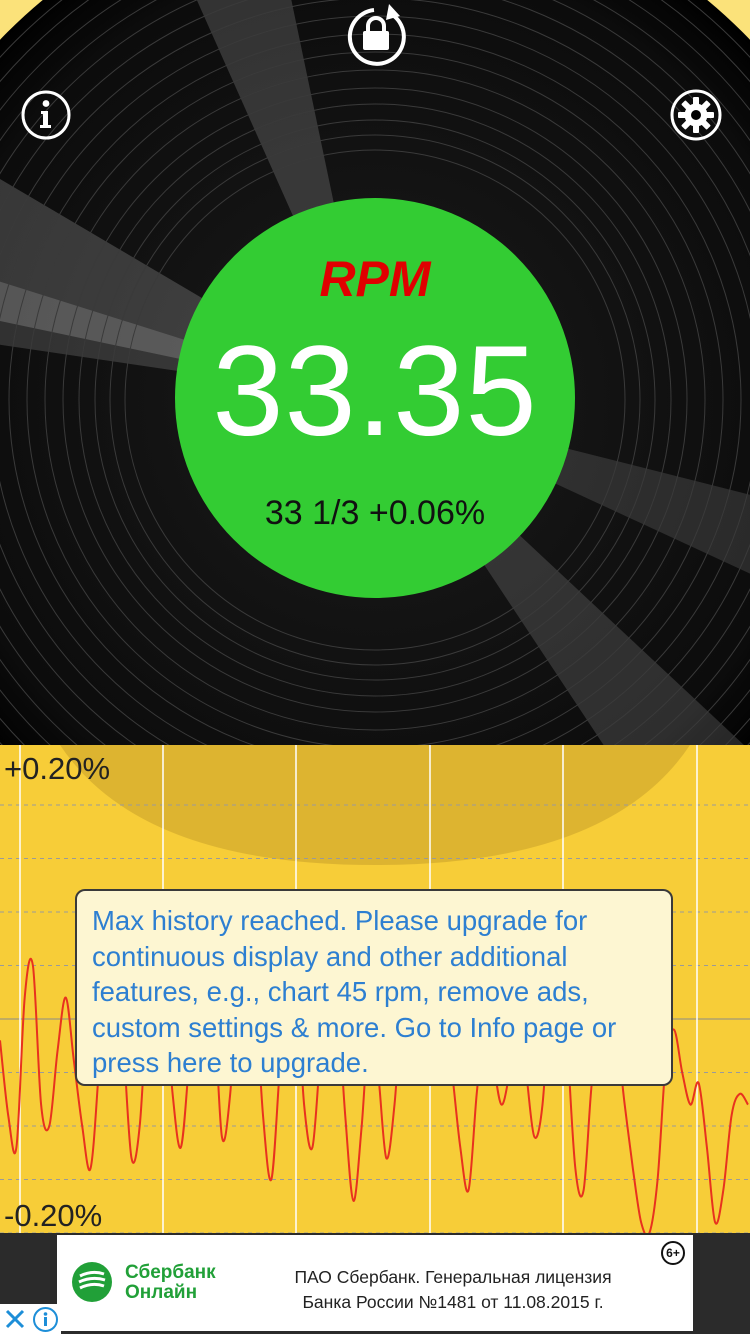  I want to click on rpm-deviation: 33 1/3 +0.06%, so click(375, 513).